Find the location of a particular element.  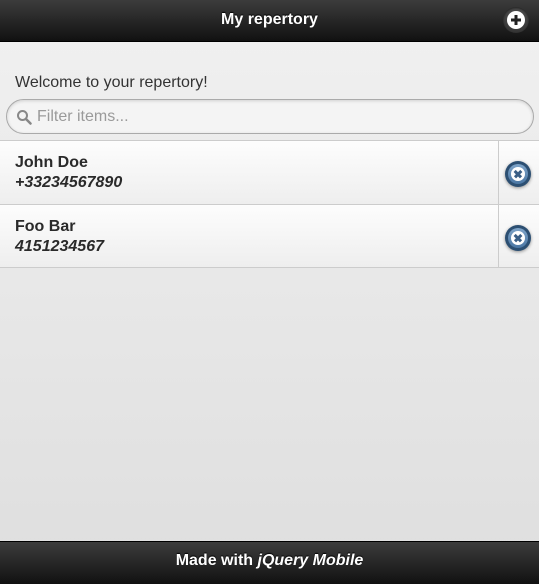

list-item: Foo Bar 4151234567 is located at coordinates (269, 236).